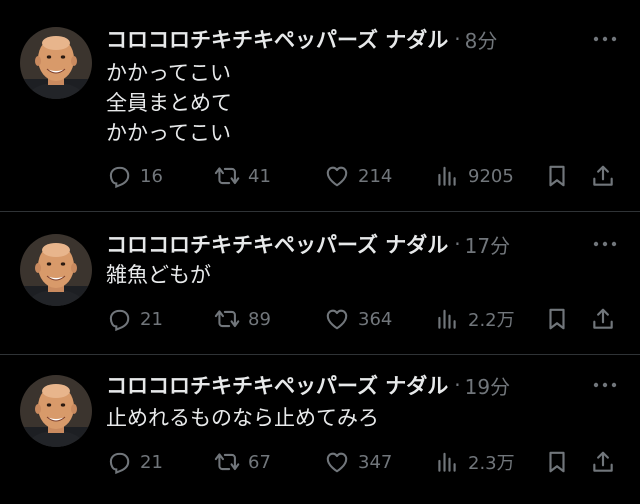 This screenshot has width=640, height=504. I want to click on reply-count: 16, so click(151, 176).